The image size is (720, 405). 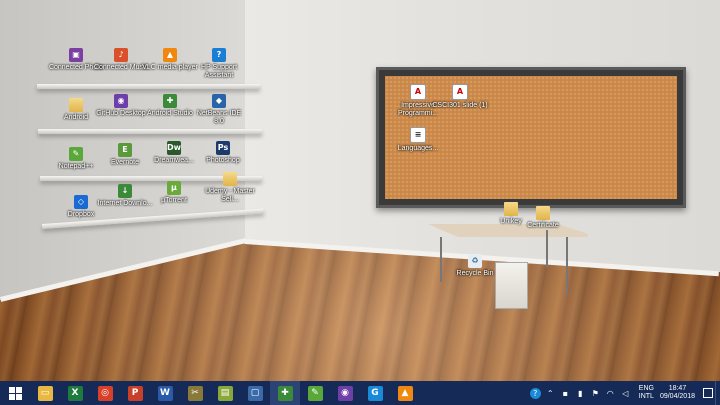 What do you see at coordinates (595, 393) in the screenshot?
I see `flag-icon: ⚑` at bounding box center [595, 393].